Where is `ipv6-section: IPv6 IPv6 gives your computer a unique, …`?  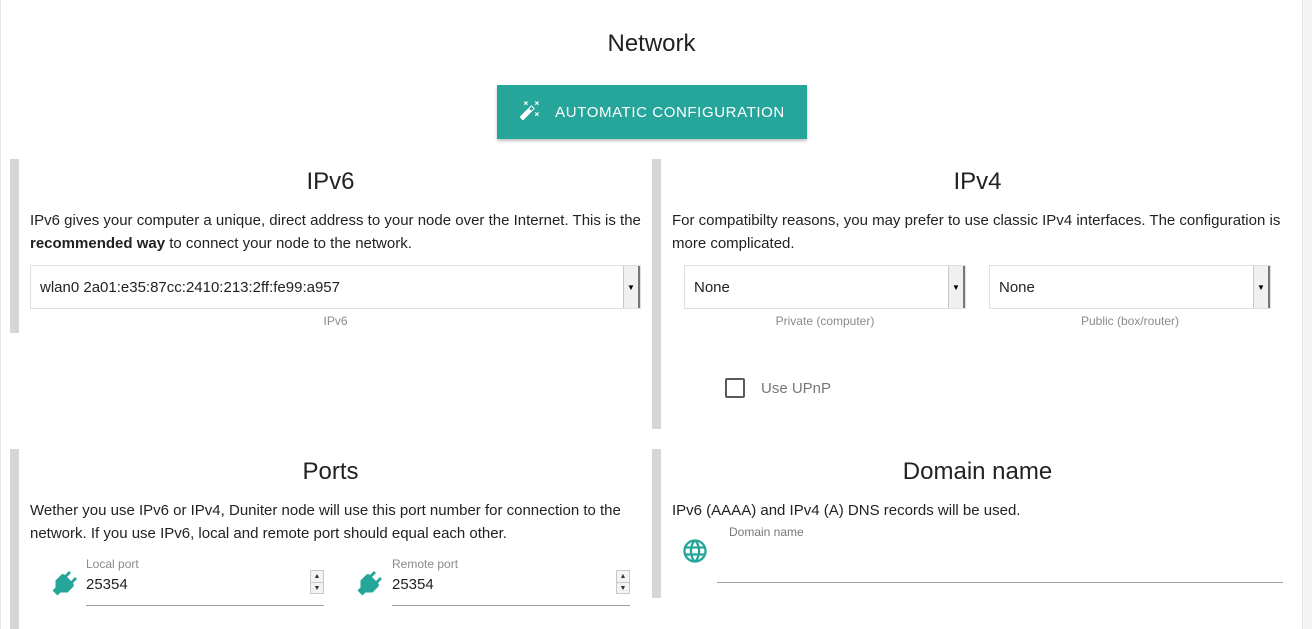
ipv6-section: IPv6 IPv6 gives your computer a unique, … is located at coordinates (330, 246).